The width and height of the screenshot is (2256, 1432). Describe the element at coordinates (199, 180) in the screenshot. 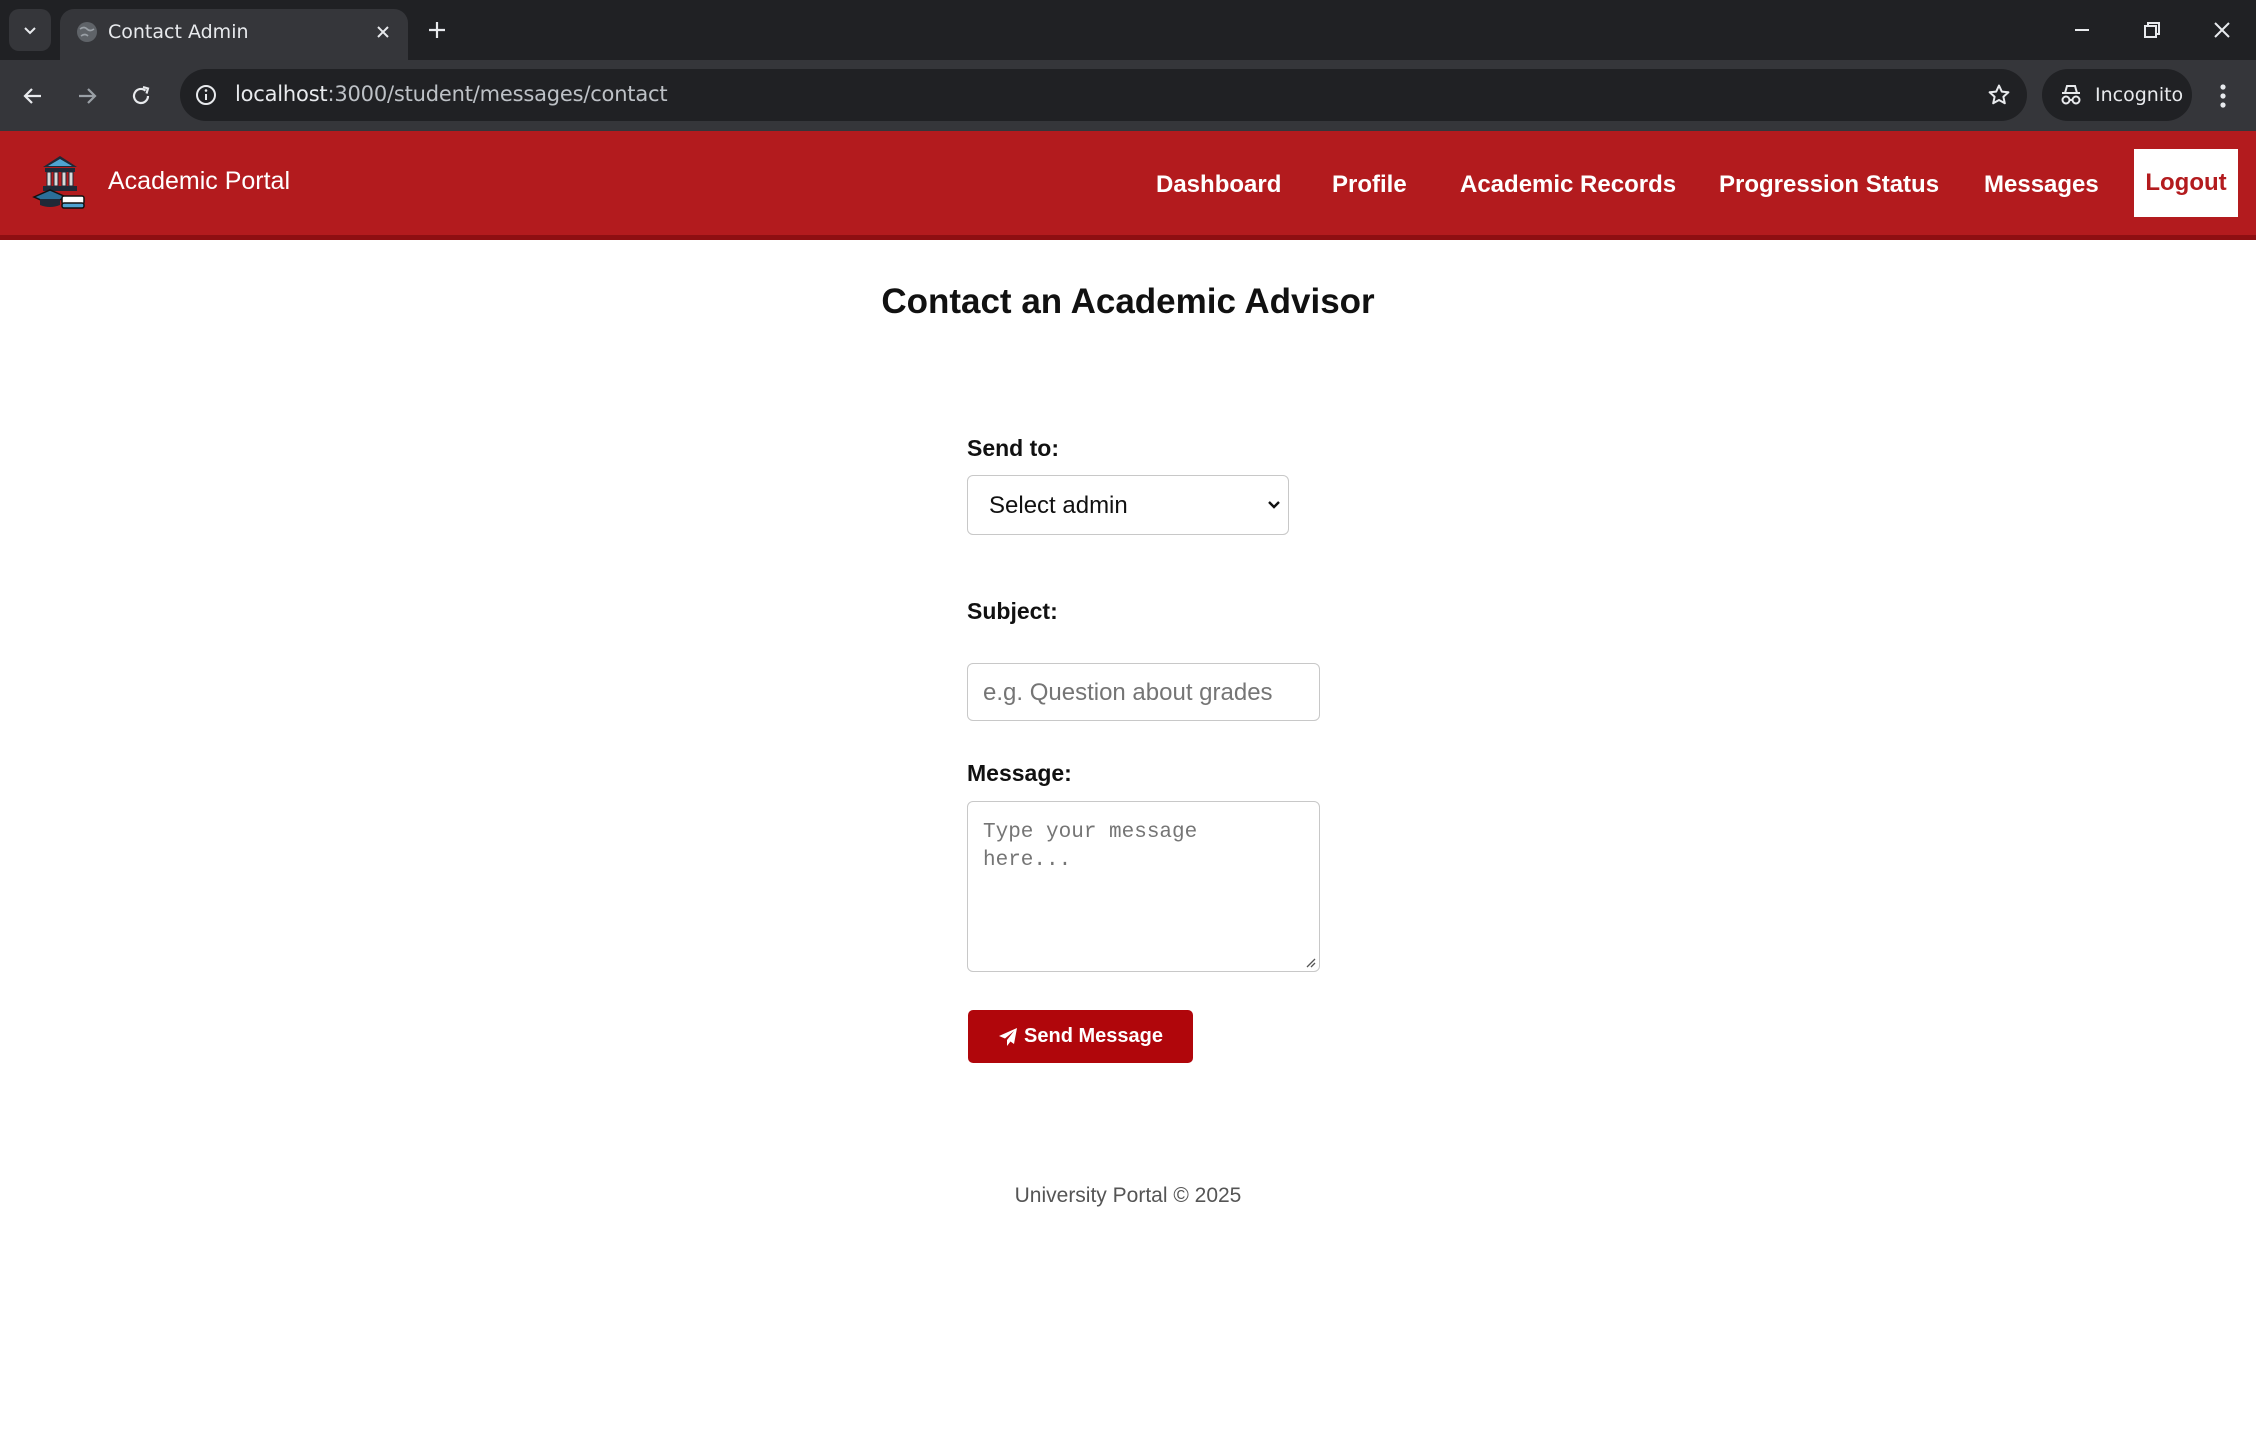

I see `brand-name: Academic Portal` at that location.